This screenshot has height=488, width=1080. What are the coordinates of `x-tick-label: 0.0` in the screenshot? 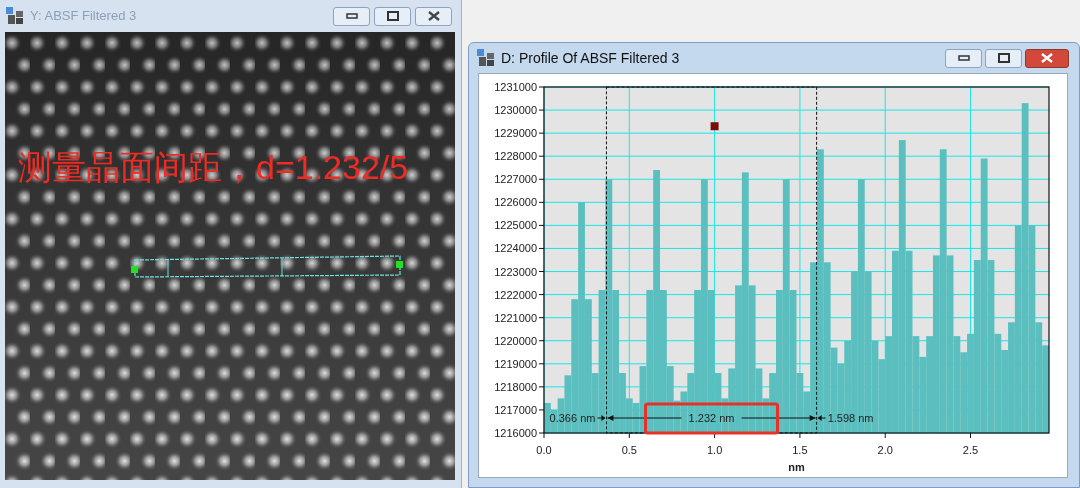 It's located at (544, 450).